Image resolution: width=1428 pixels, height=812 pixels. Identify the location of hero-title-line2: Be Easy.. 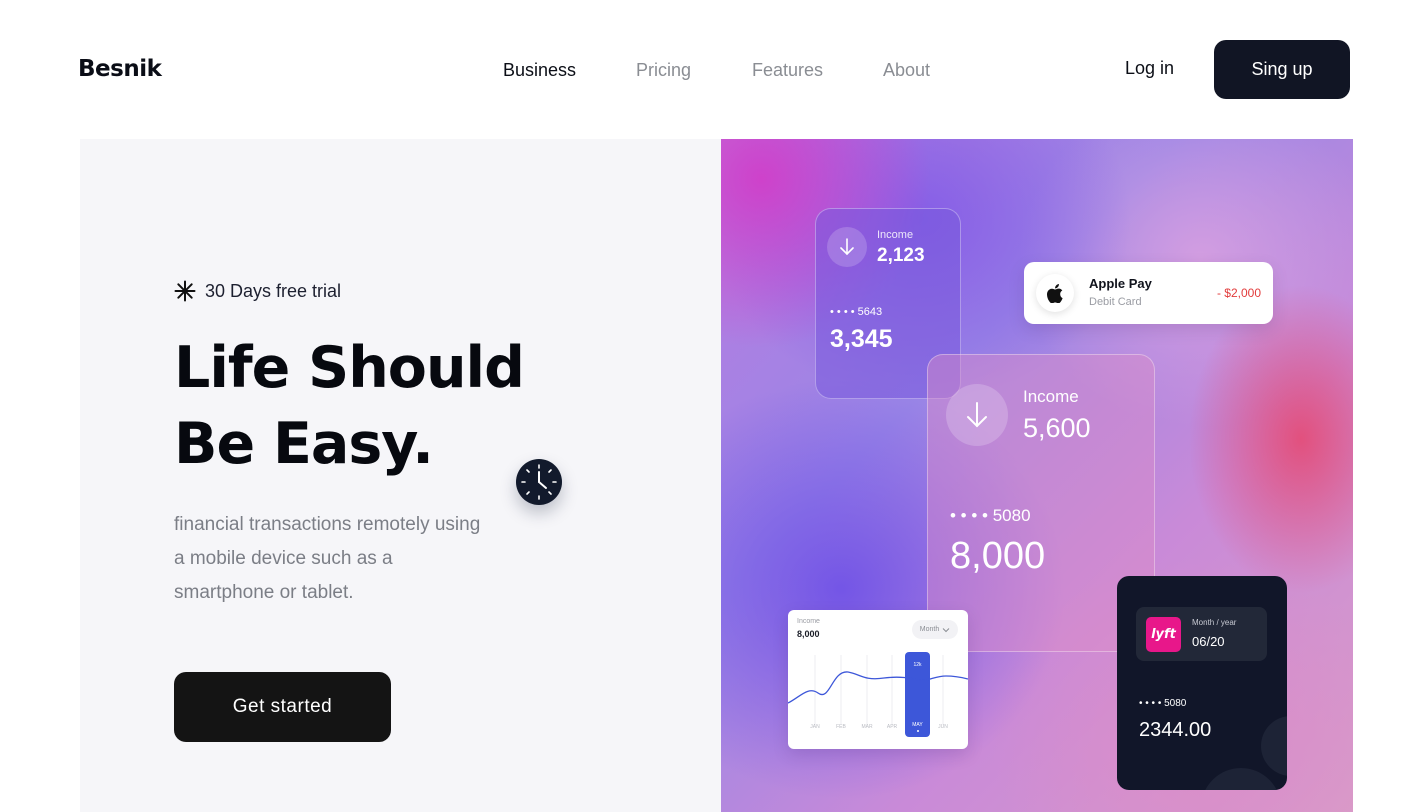
(304, 444).